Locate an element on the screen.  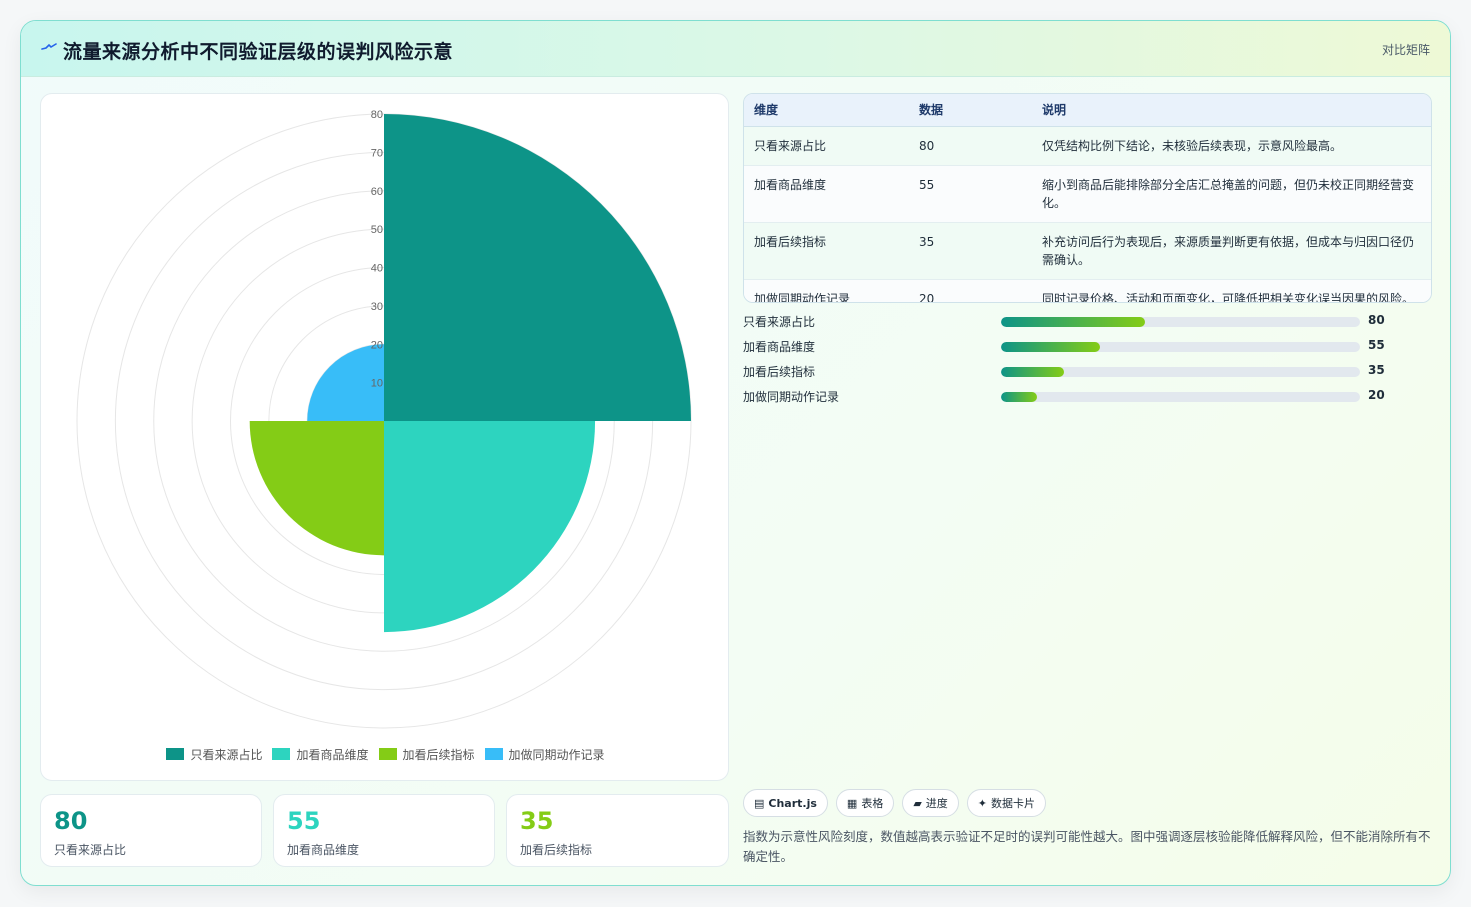
cell-val: 80 is located at coordinates (970, 146).